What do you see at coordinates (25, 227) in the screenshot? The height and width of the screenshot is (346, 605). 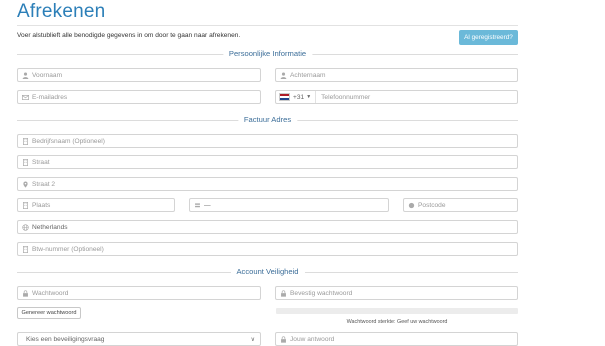 I see `globe-icon` at bounding box center [25, 227].